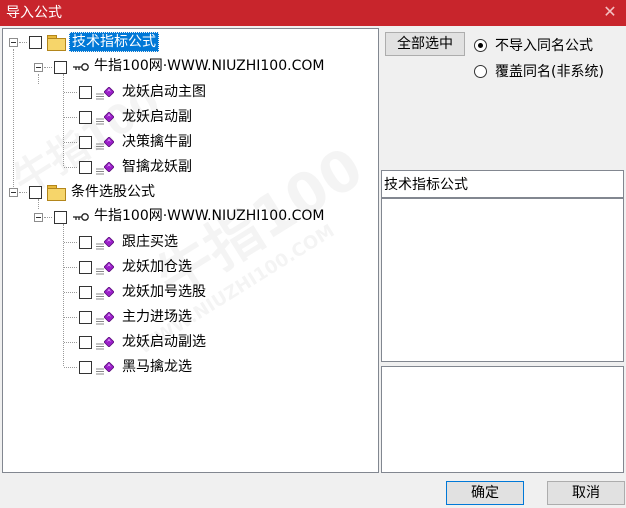  I want to click on radio-overwrite-label: 覆盖同名(非系统), so click(549, 72).